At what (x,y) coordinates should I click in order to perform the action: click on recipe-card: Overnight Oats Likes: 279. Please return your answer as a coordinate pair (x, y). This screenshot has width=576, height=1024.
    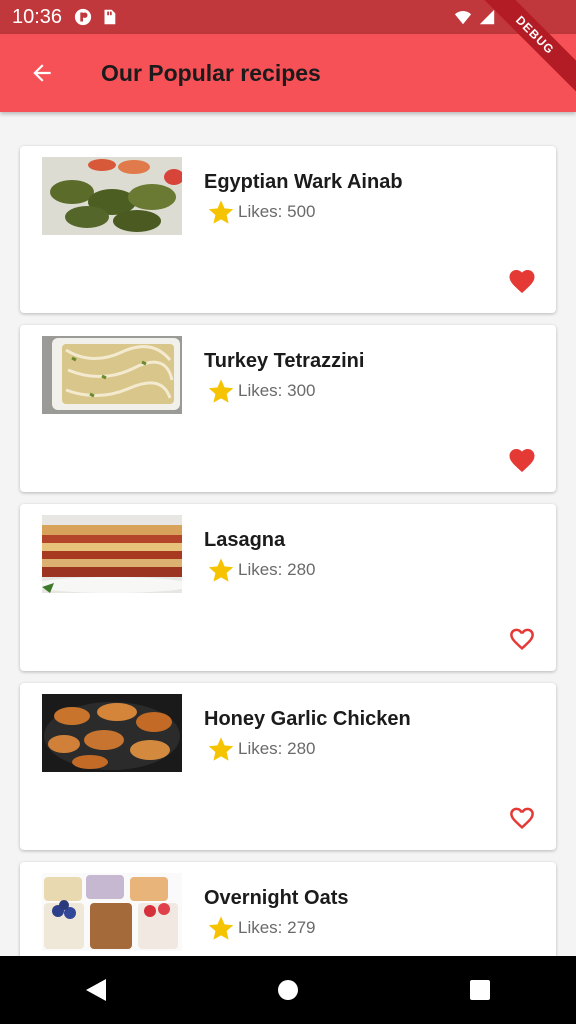
    Looking at the image, I should click on (288, 909).